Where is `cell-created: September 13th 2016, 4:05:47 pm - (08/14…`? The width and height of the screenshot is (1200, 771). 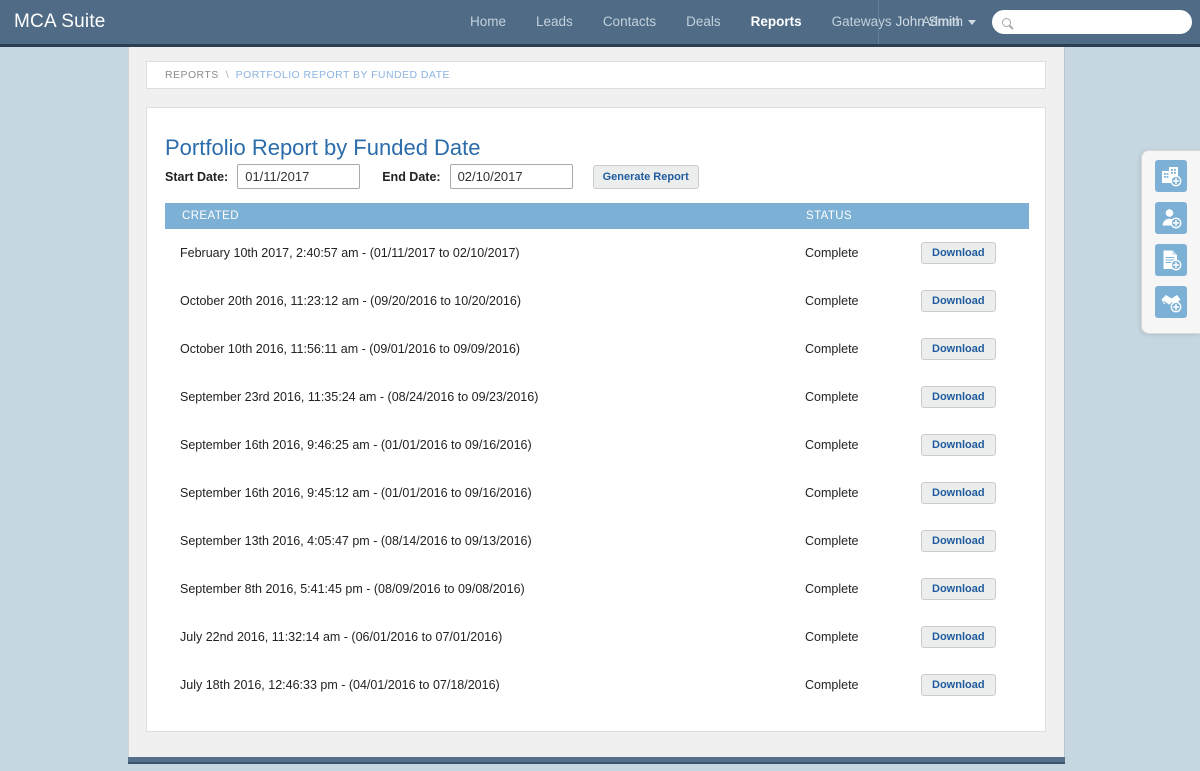 cell-created: September 13th 2016, 4:05:47 pm - (08/14… is located at coordinates (356, 541).